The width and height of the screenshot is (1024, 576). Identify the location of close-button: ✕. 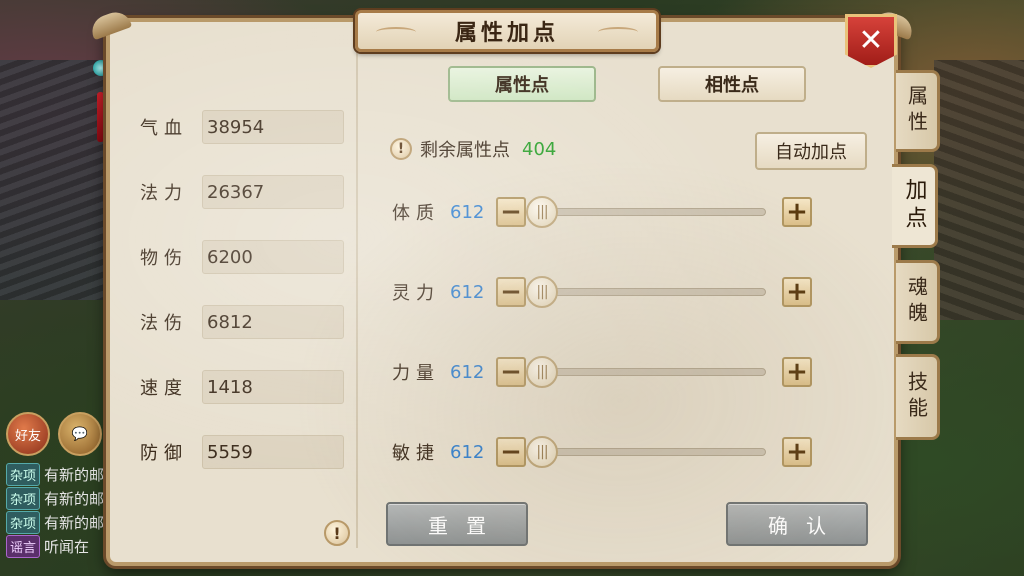
(871, 41).